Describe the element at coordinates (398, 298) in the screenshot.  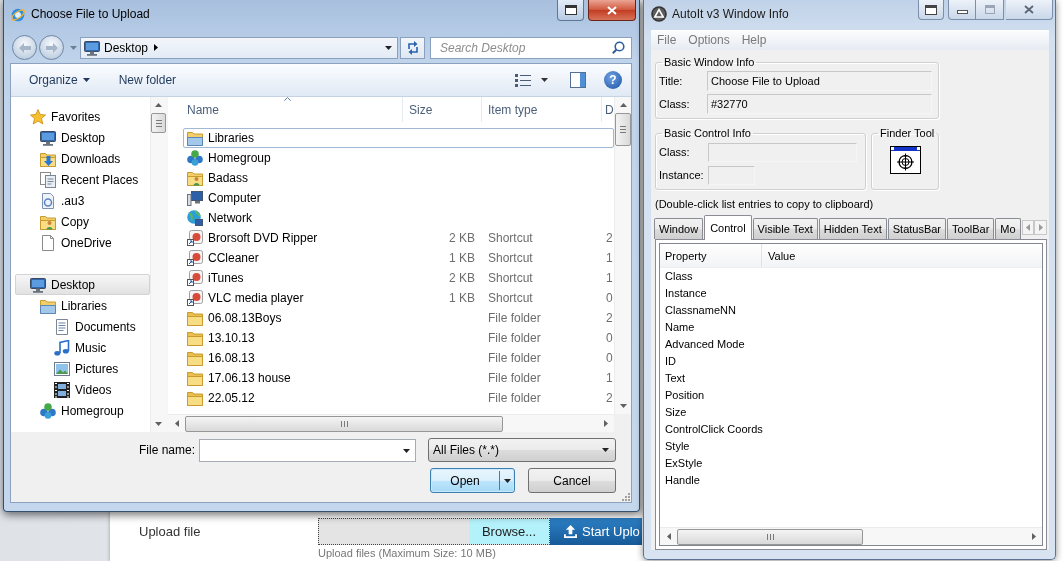
I see `file-row: VLC media player 1 KB Shortcut 0` at that location.